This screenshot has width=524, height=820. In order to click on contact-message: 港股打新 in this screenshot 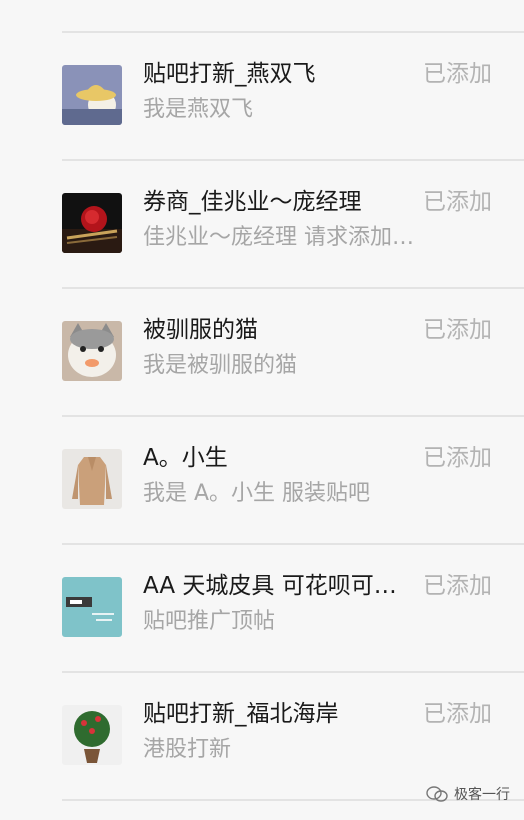, I will do `click(187, 749)`.